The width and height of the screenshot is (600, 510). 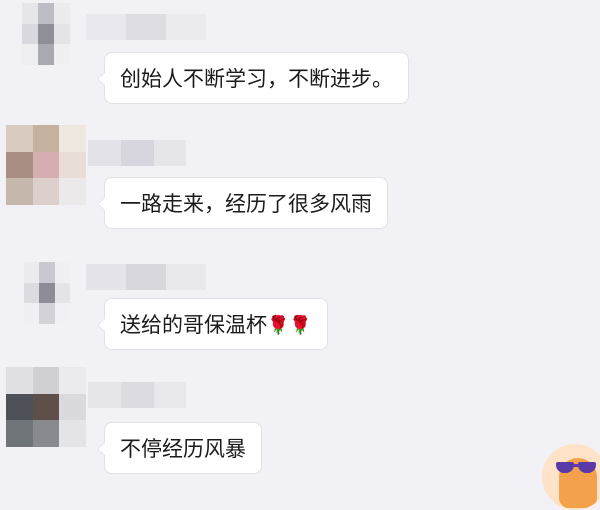 What do you see at coordinates (193, 325) in the screenshot?
I see `message-text-3: 送给的哥保温杯` at bounding box center [193, 325].